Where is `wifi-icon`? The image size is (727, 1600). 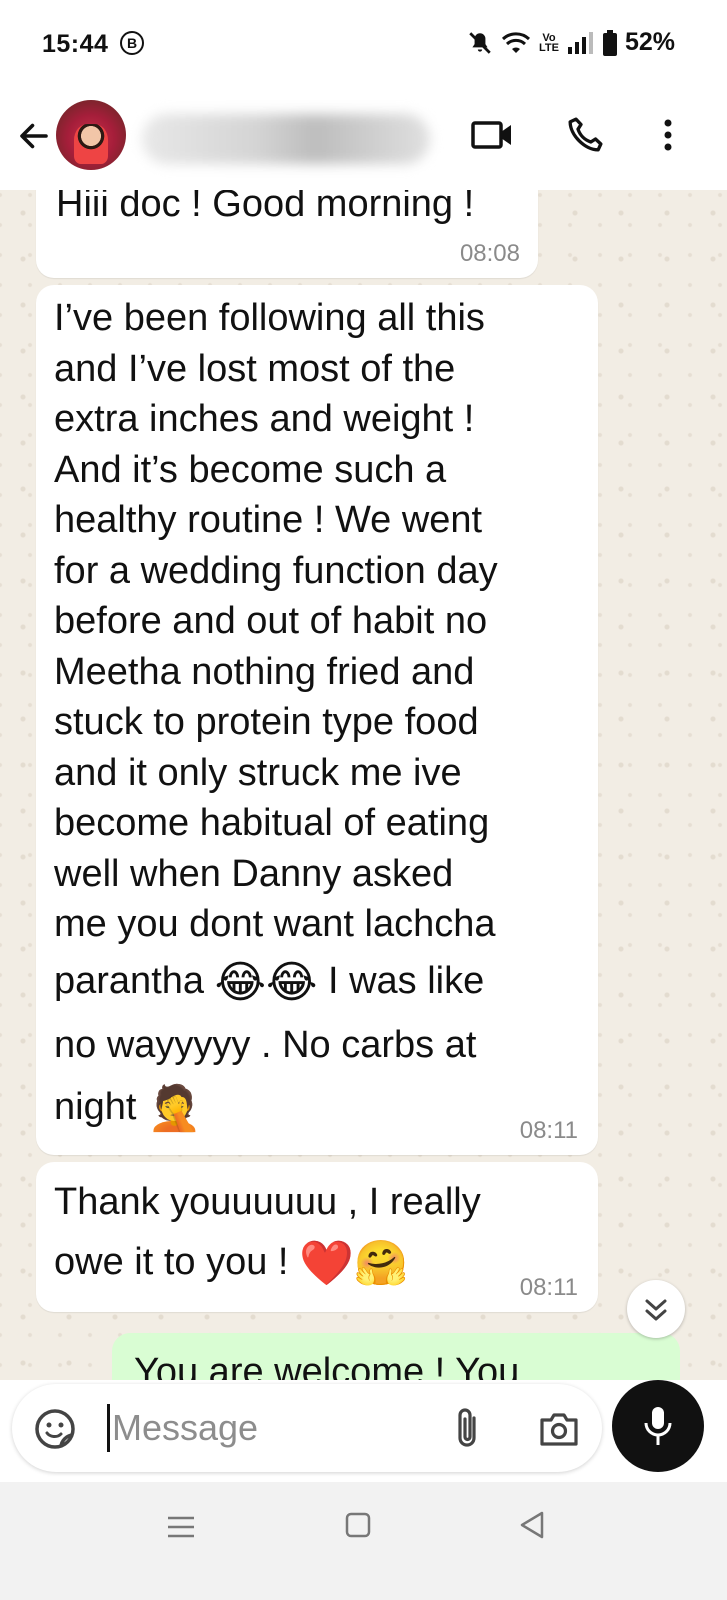 wifi-icon is located at coordinates (516, 42).